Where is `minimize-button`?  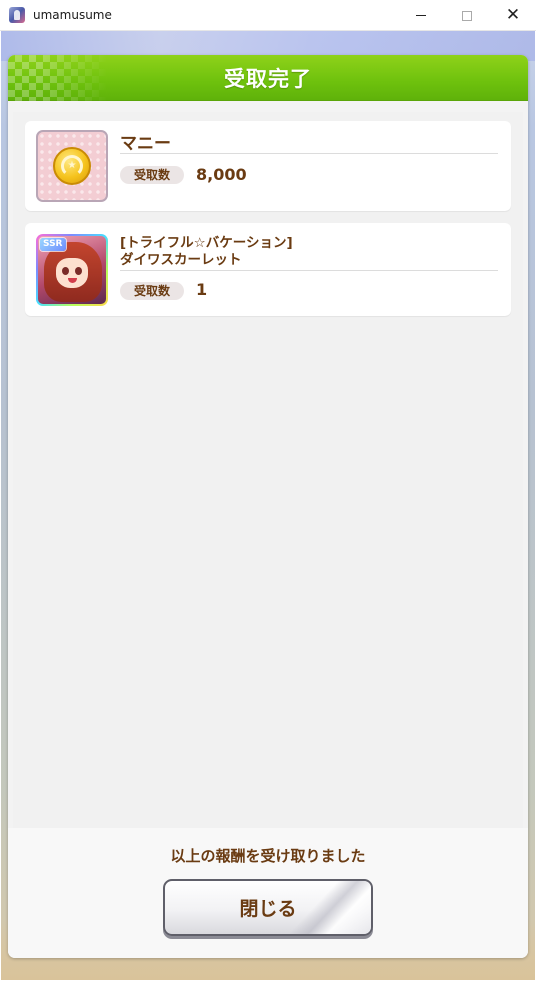 minimize-button is located at coordinates (421, 15).